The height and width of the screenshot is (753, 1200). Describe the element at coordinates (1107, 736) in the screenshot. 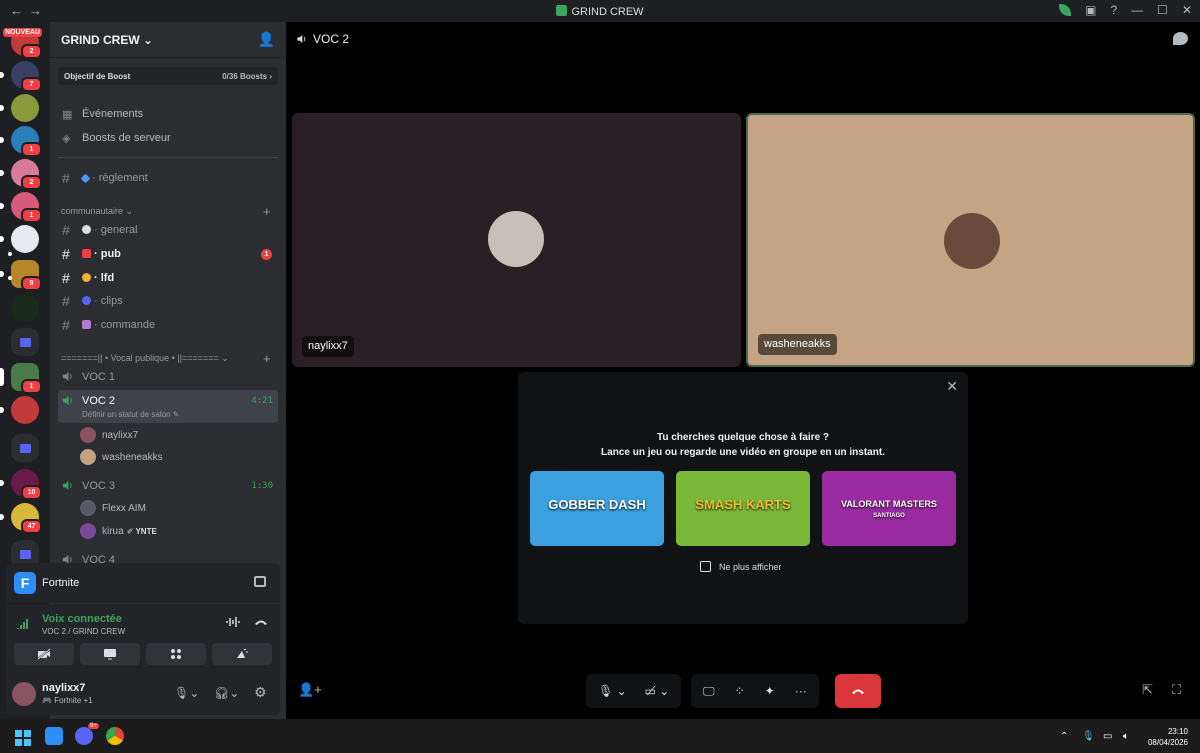

I see `network-icon: ▭` at that location.